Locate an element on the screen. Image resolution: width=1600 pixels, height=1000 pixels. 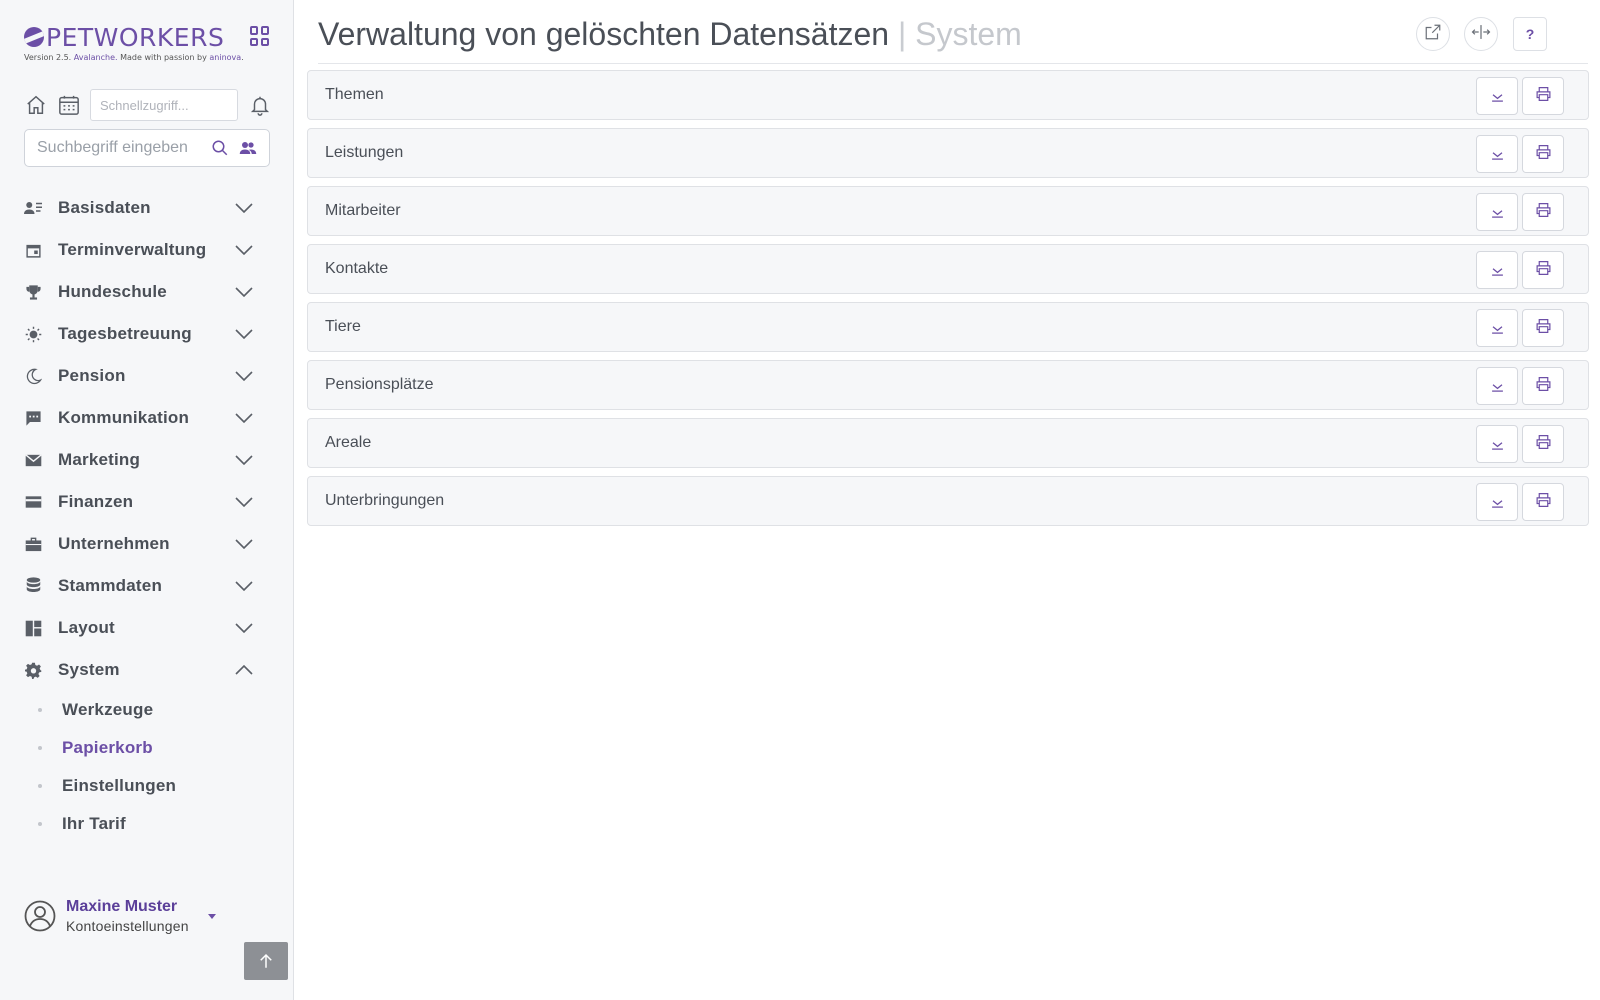
search-icon is located at coordinates (220, 148).